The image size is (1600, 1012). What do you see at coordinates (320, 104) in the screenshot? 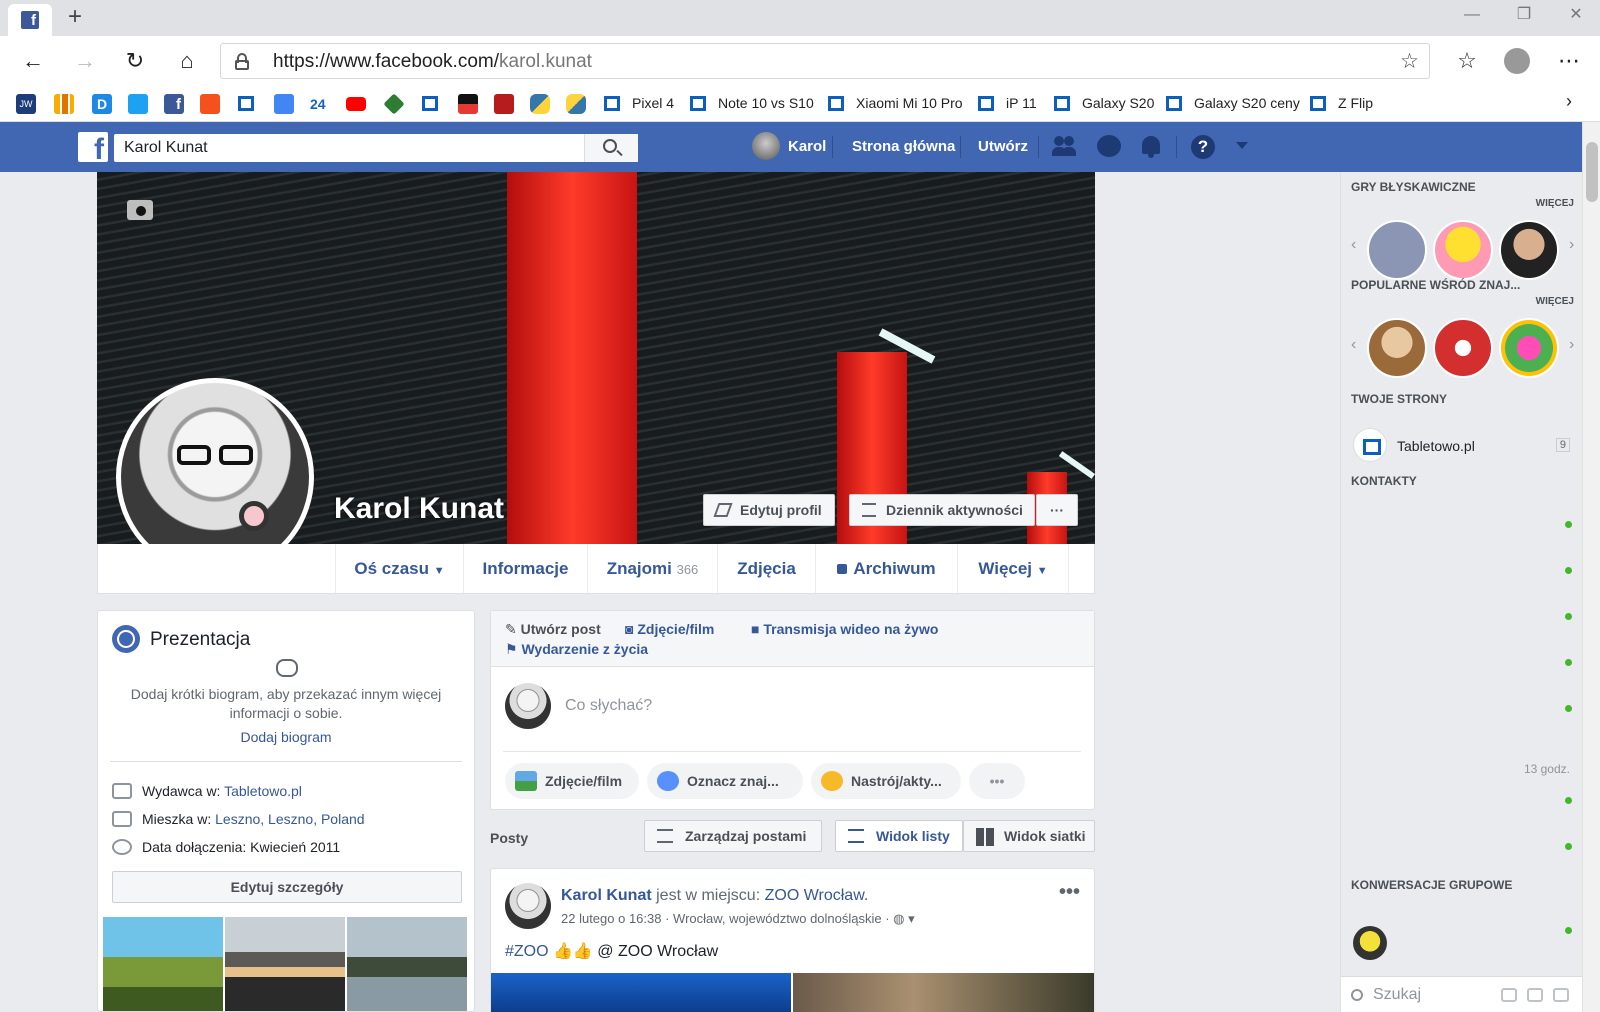
I see `bookmark-24-icon: 24` at bounding box center [320, 104].